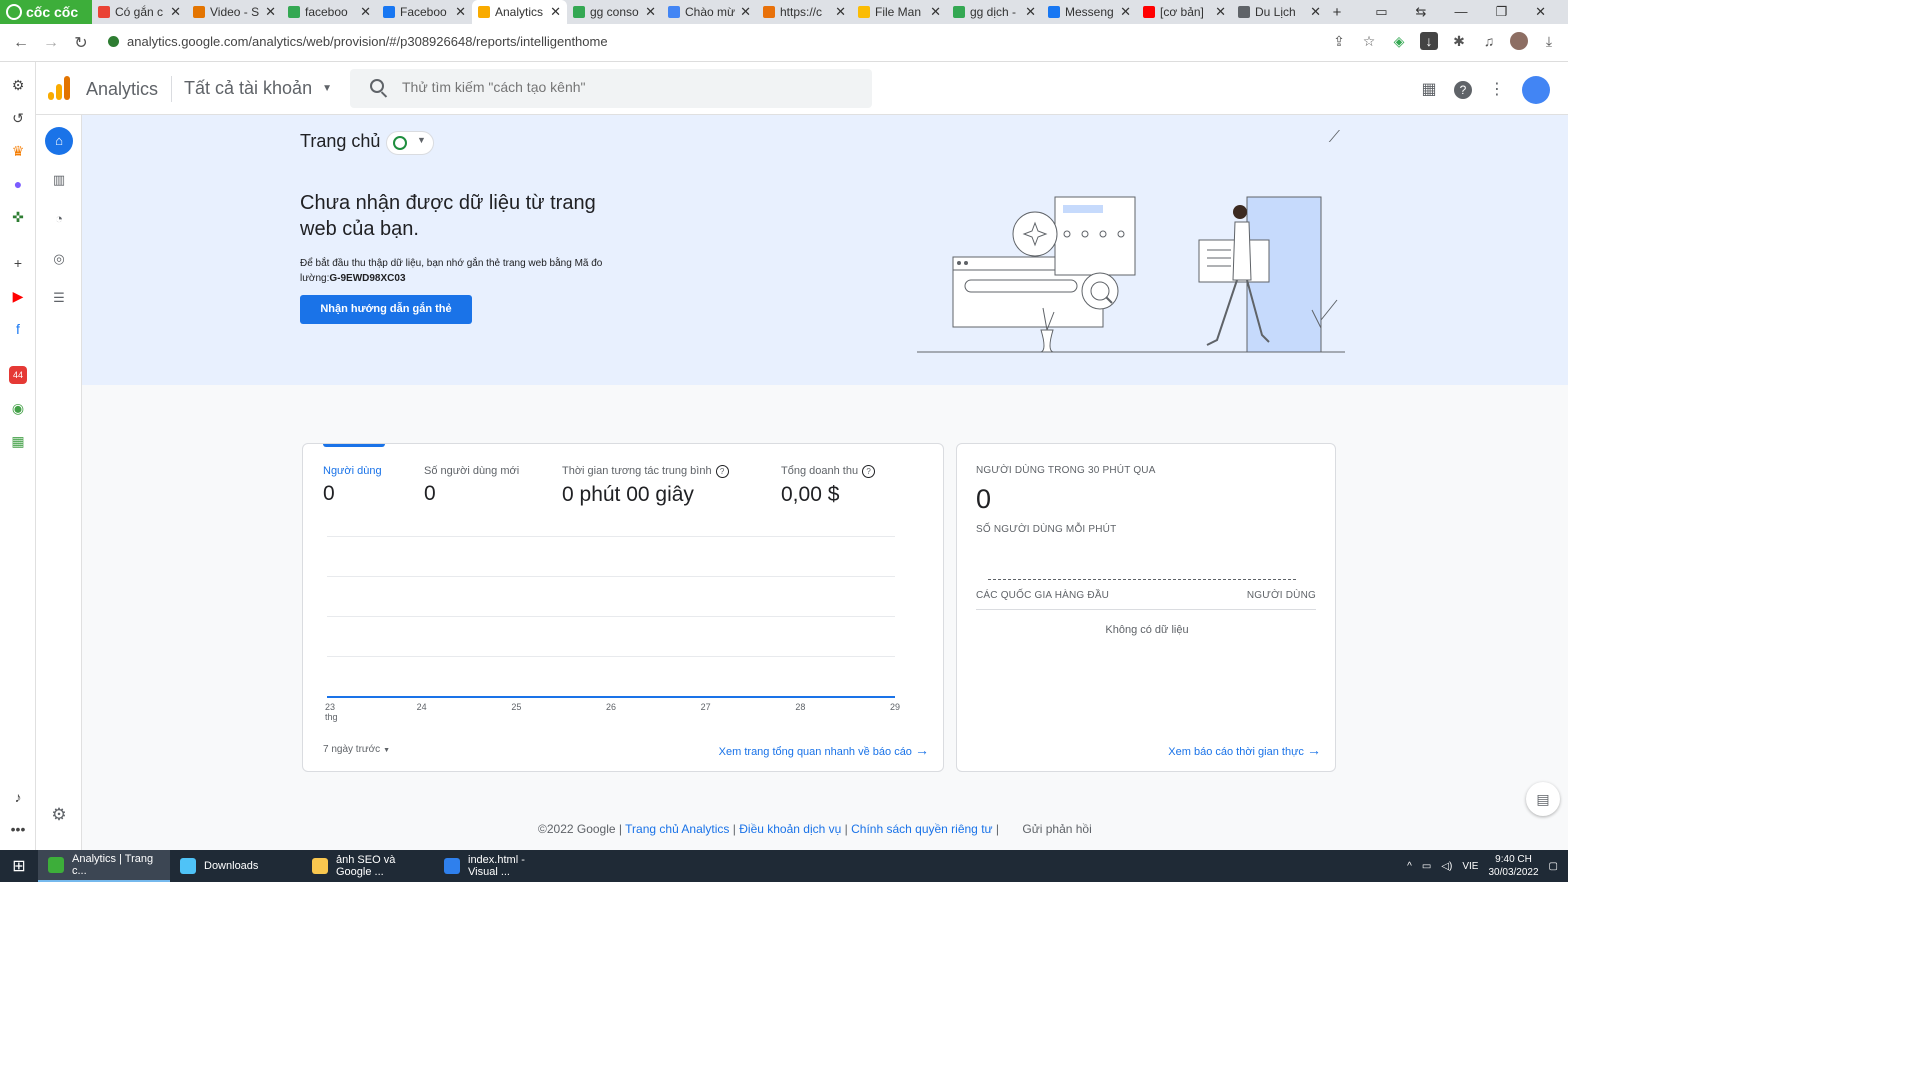 This screenshot has width=1920, height=1080. I want to click on tagging-guide-button: Nhận hướng dẫn gắn thẻ, so click(386, 309).